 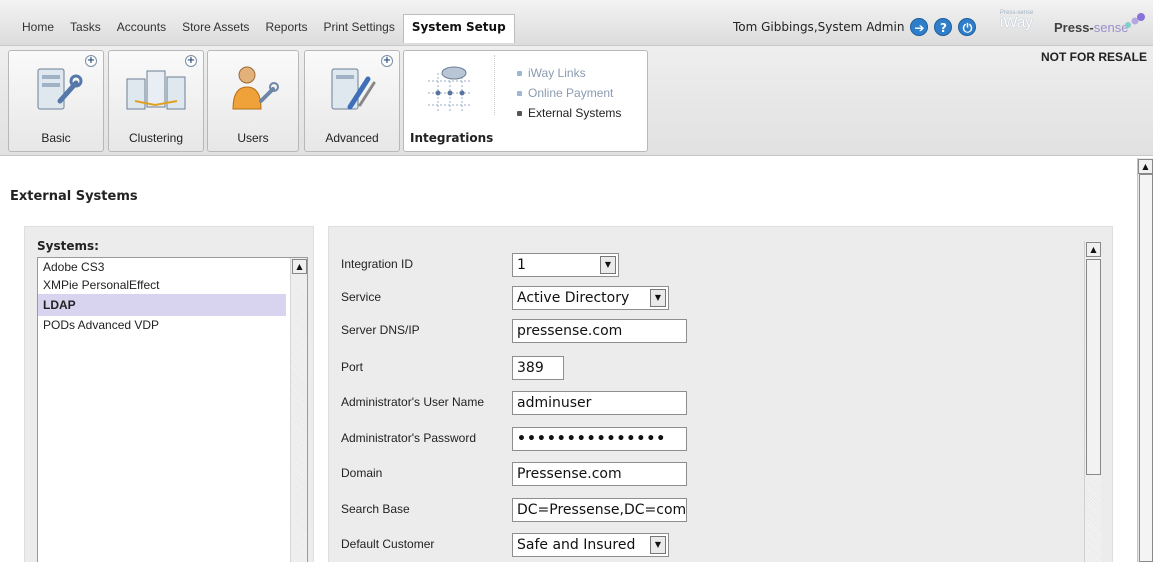 I want to click on nav-tasks: Tasks, so click(x=85, y=27).